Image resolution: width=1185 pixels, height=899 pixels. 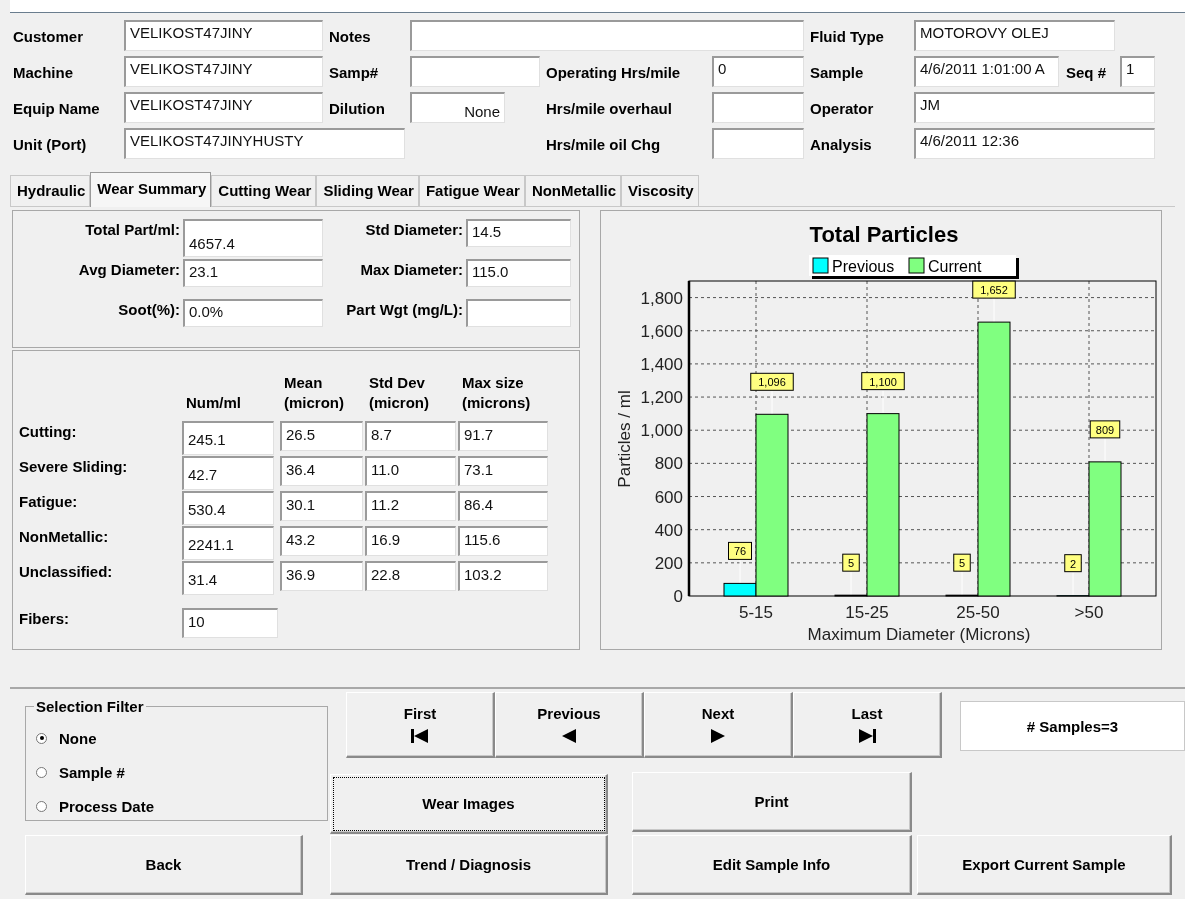 What do you see at coordinates (1014, 35) in the screenshot?
I see `text-field: MOTOROVY OLEJ` at bounding box center [1014, 35].